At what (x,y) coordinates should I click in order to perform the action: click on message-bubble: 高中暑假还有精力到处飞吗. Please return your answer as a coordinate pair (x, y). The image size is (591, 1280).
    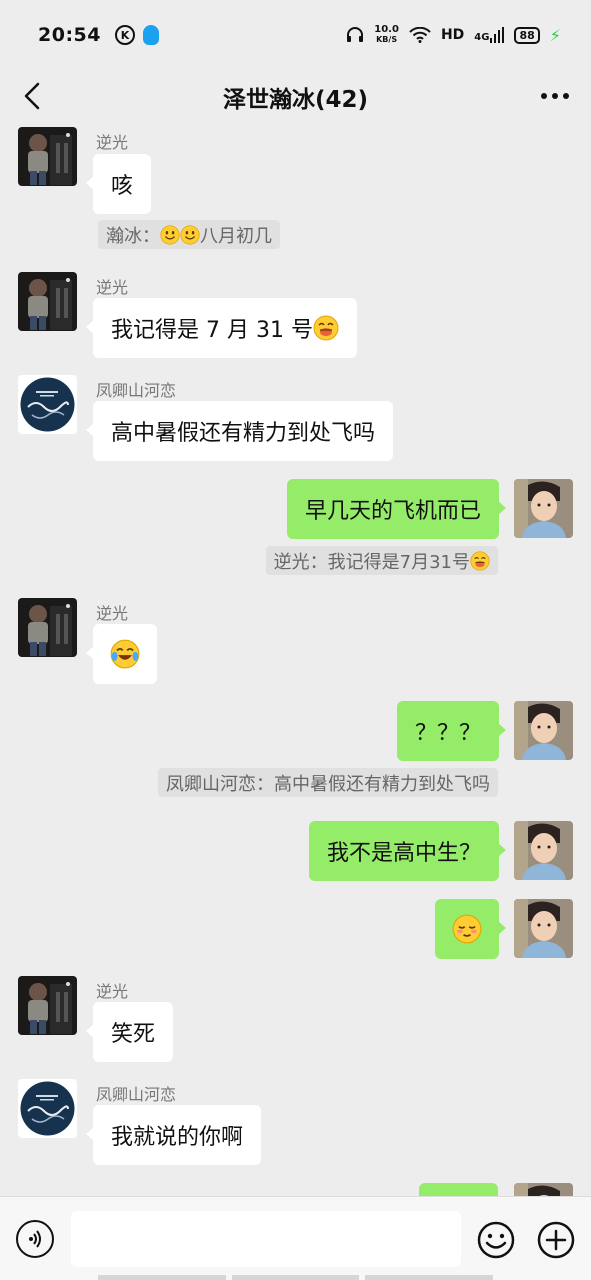
    Looking at the image, I should click on (239, 431).